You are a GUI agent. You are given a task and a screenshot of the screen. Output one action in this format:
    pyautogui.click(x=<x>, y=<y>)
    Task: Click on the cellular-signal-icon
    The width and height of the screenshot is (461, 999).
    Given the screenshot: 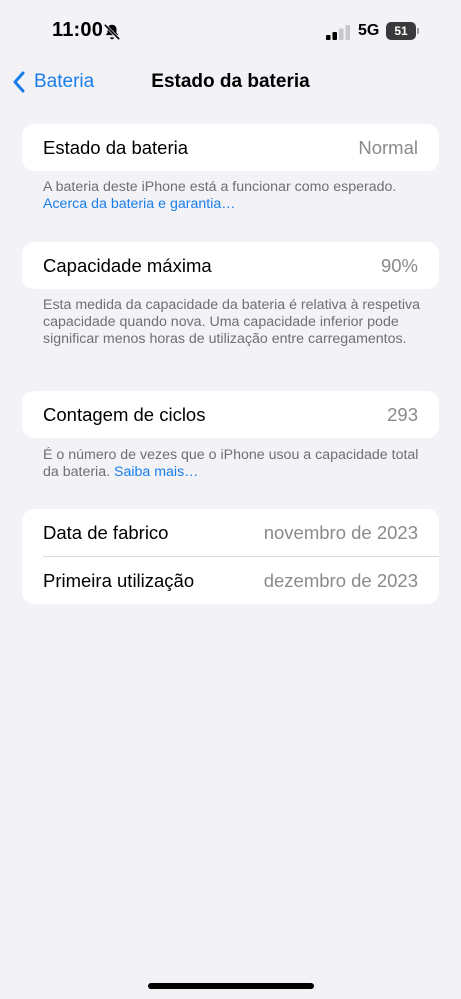 What is the action you would take?
    pyautogui.click(x=338, y=32)
    